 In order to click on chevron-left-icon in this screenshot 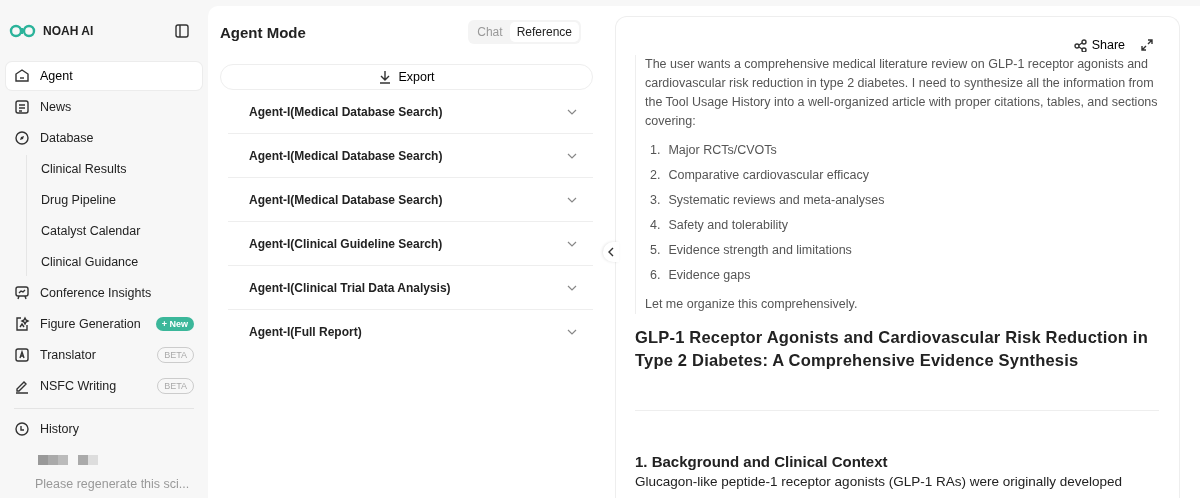, I will do `click(611, 252)`.